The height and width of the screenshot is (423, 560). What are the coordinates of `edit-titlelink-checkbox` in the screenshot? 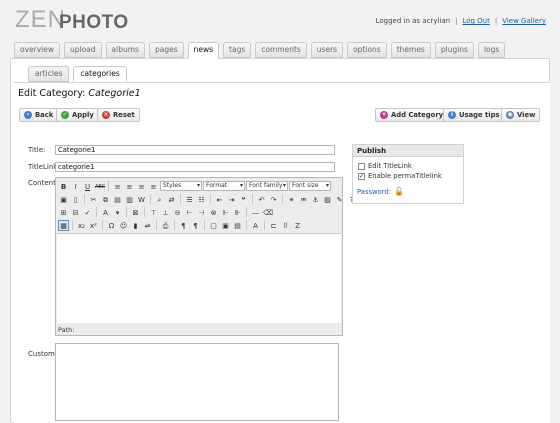 It's located at (361, 166).